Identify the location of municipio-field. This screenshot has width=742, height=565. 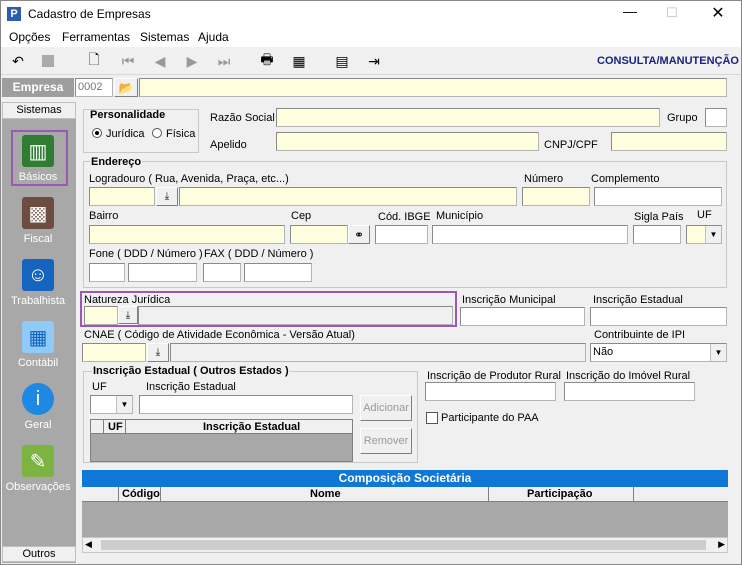
(530, 234).